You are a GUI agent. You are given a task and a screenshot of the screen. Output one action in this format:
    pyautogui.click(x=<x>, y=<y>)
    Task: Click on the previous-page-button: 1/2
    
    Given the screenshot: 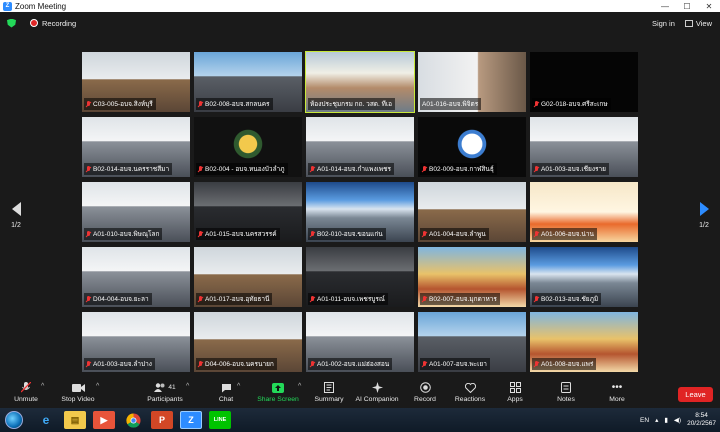 What is the action you would take?
    pyautogui.click(x=16, y=215)
    